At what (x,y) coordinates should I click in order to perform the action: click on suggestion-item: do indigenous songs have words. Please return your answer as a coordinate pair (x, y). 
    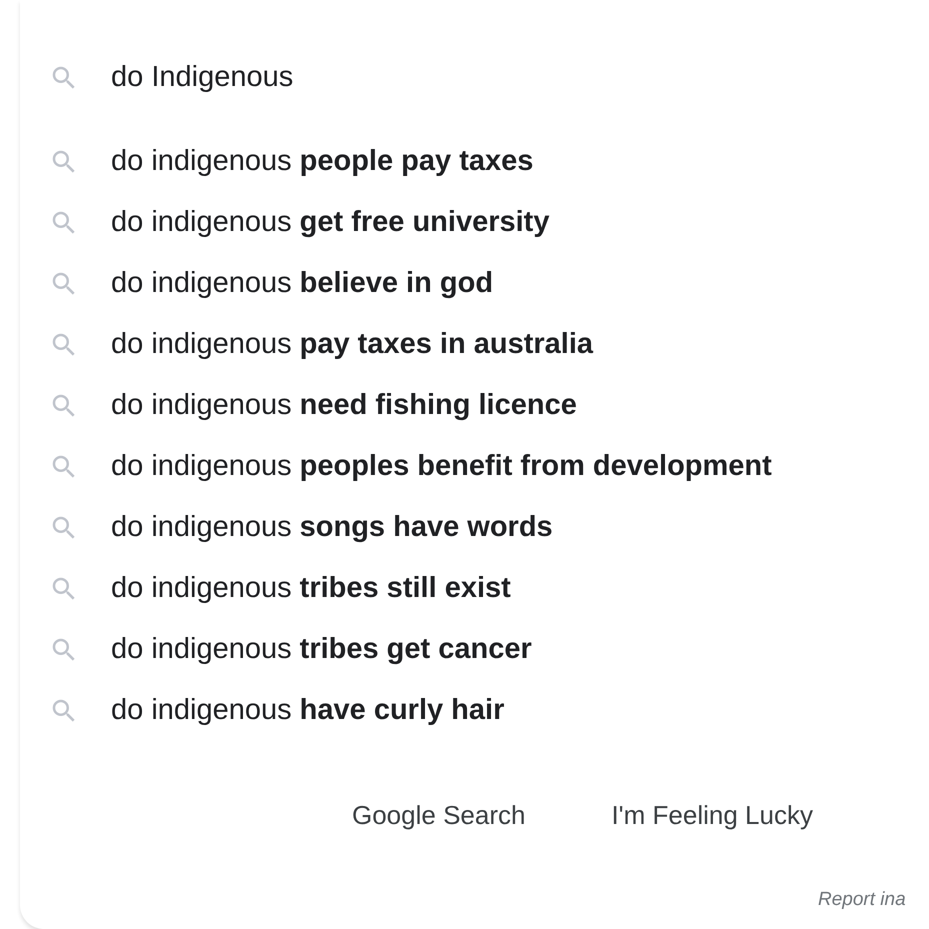
    Looking at the image, I should click on (332, 528).